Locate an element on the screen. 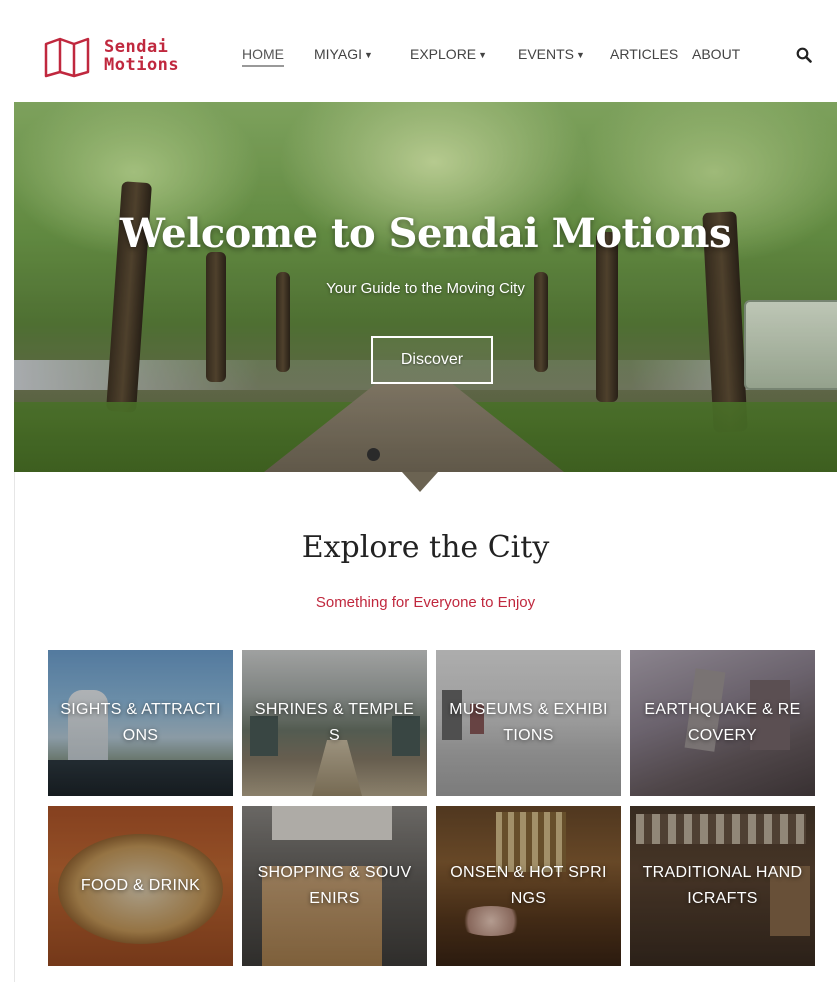  logo-line-2: Motions is located at coordinates (142, 65).